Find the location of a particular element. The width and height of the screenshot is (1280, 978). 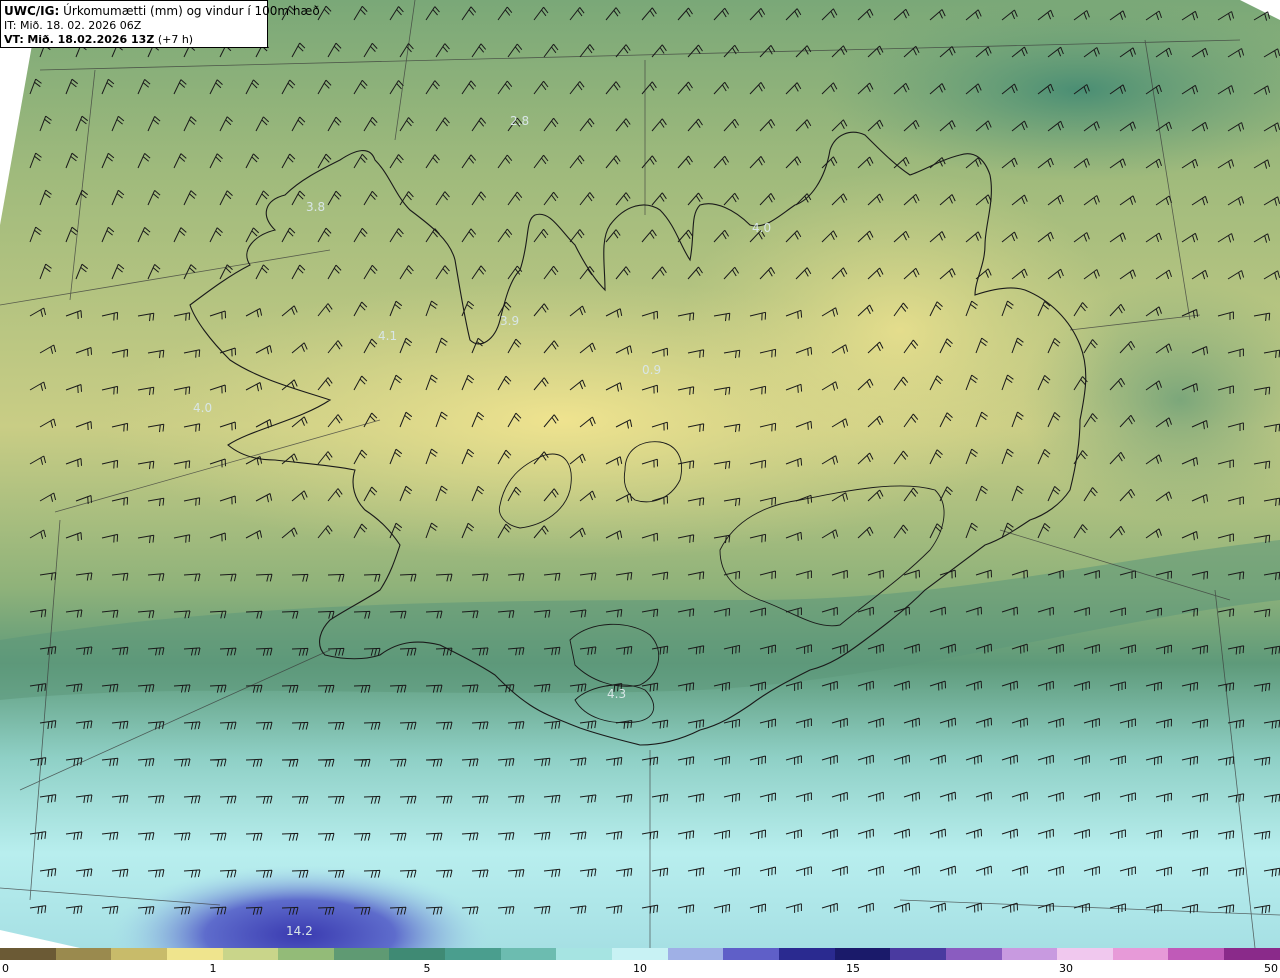

colorbar-tick: 5 is located at coordinates (427, 968).